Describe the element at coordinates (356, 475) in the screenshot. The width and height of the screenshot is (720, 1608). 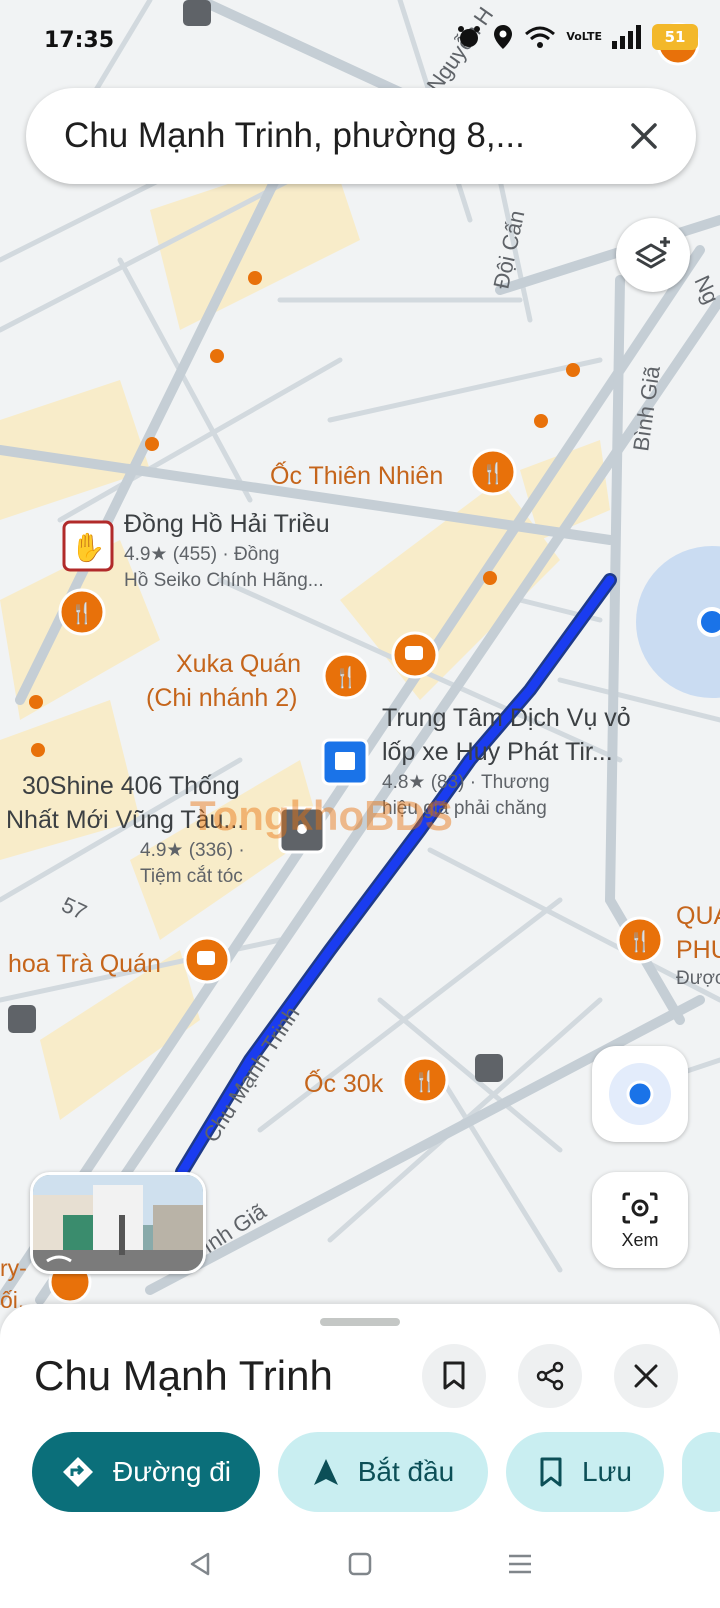
I see `place-oc-thien-nhien: Ốc Thiên Nhiên` at that location.